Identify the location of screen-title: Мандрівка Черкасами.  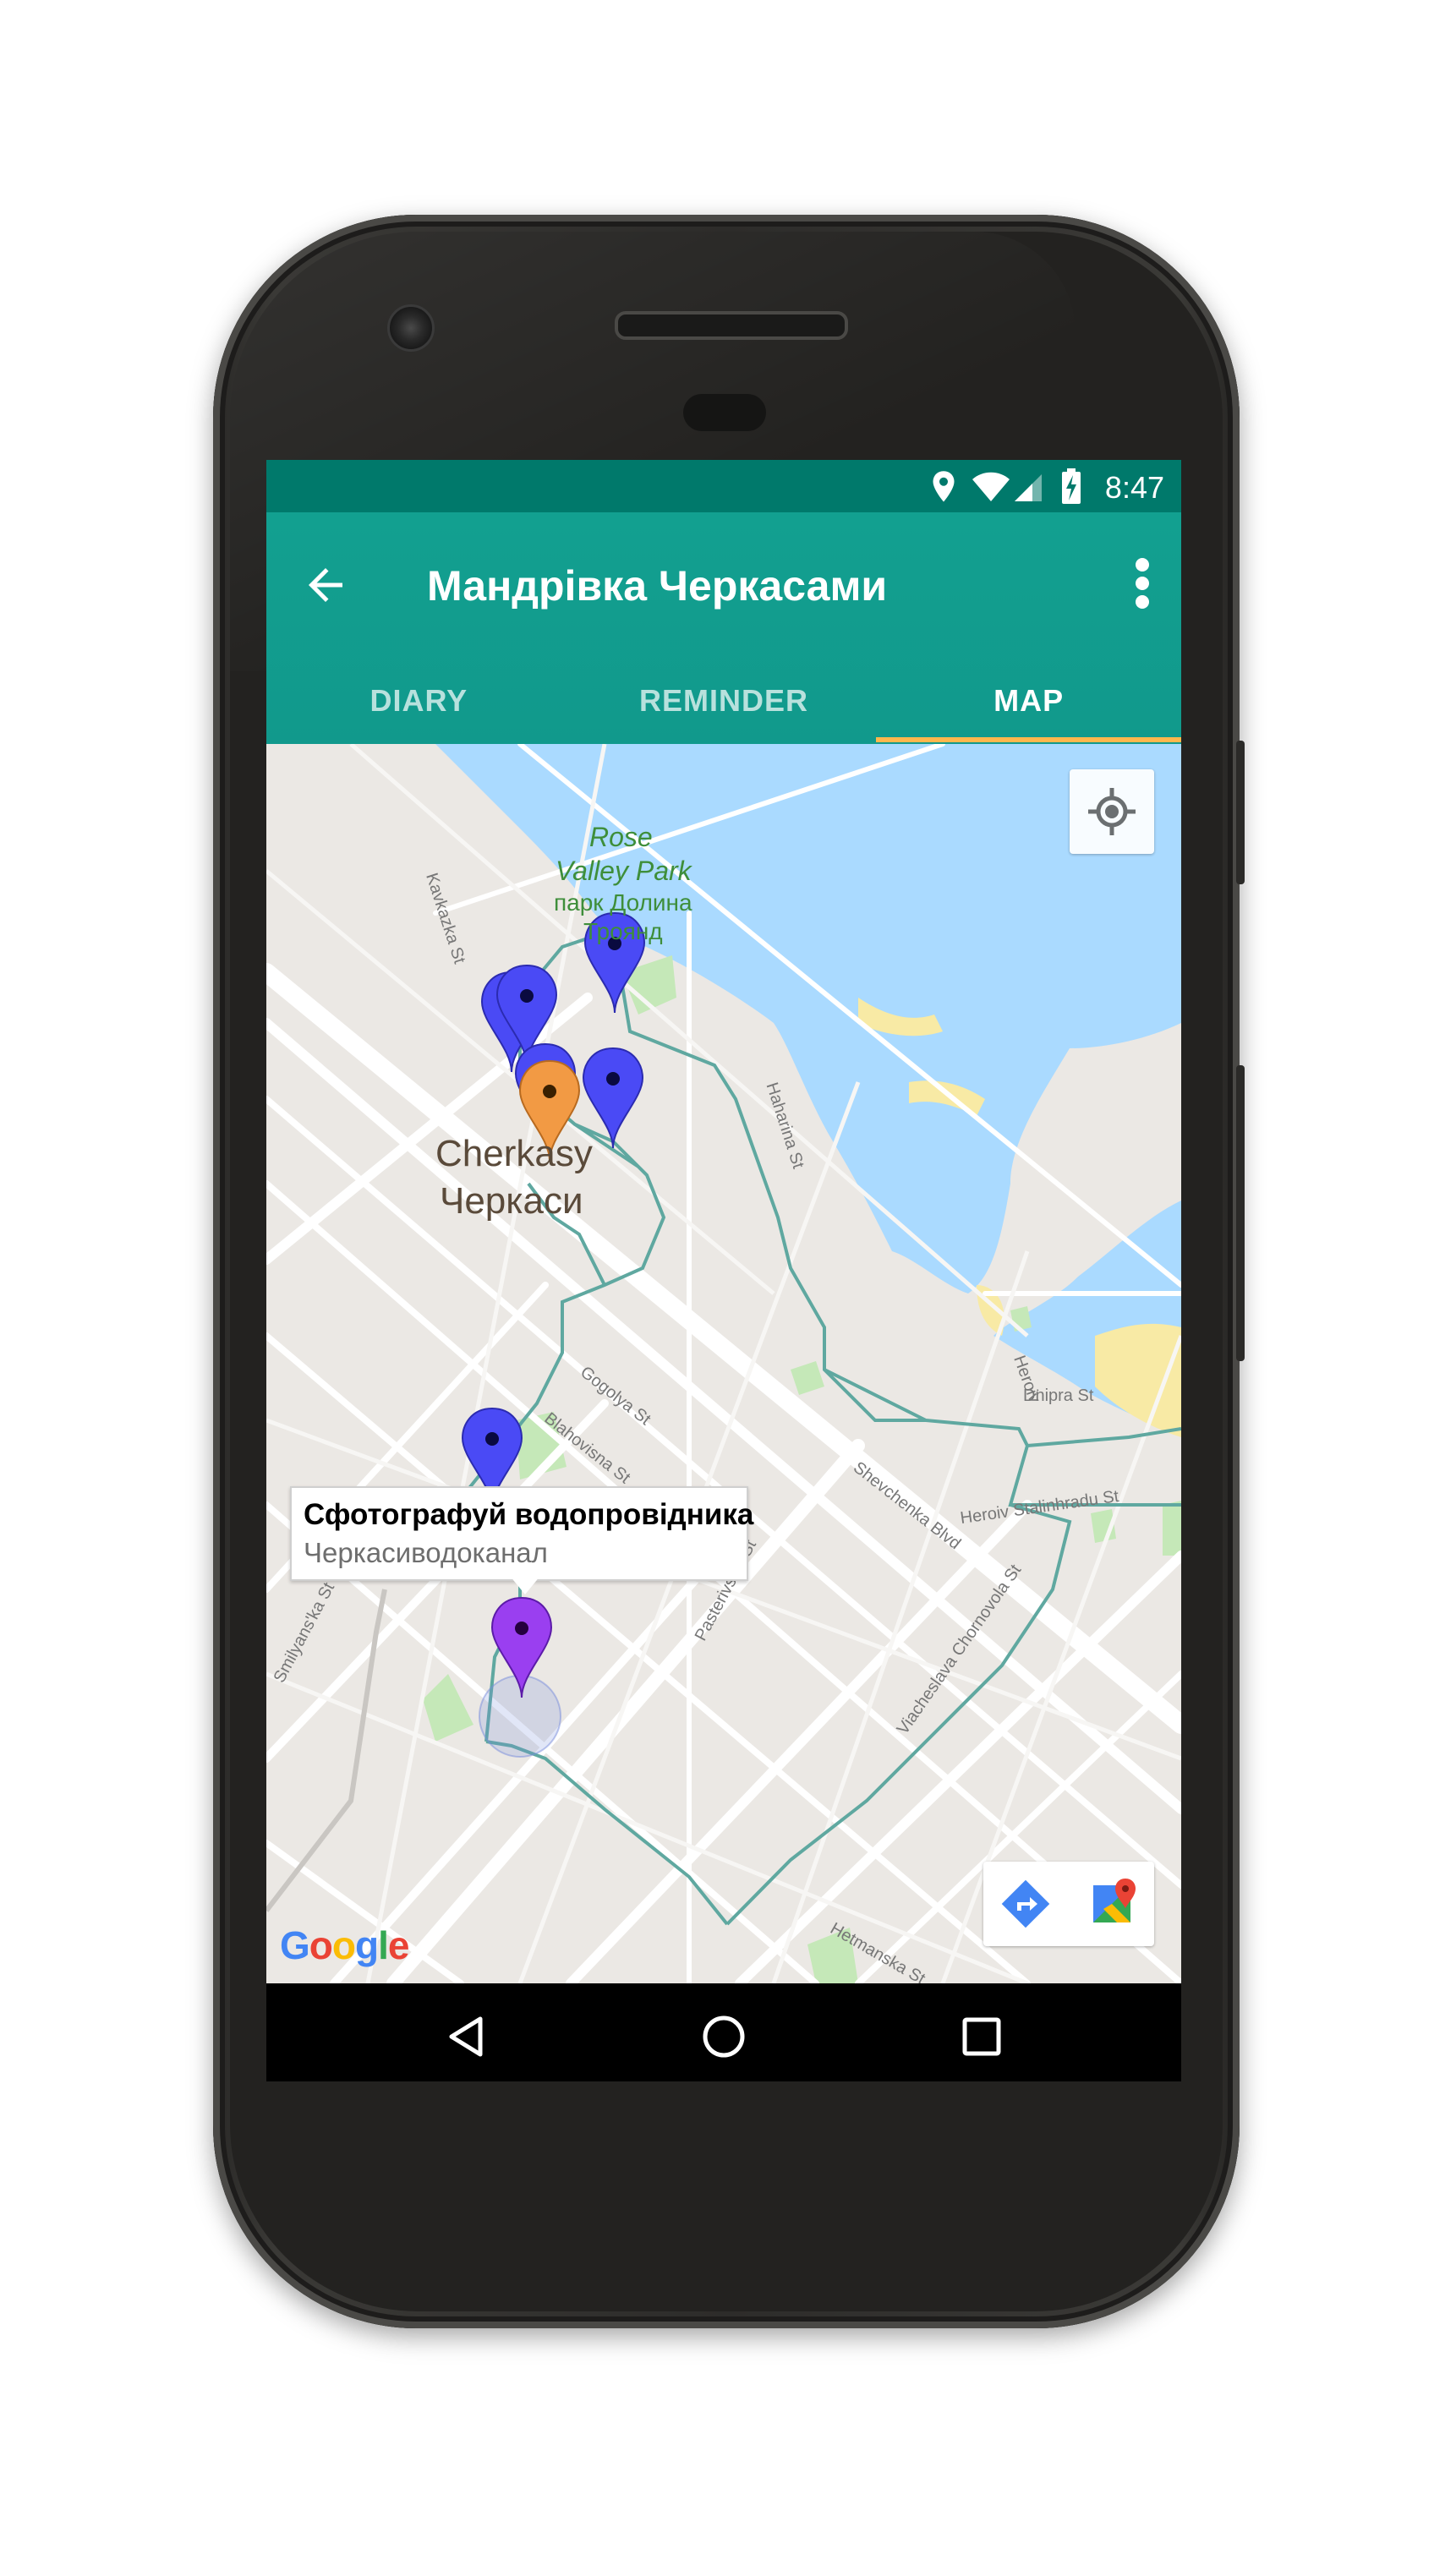
(657, 586).